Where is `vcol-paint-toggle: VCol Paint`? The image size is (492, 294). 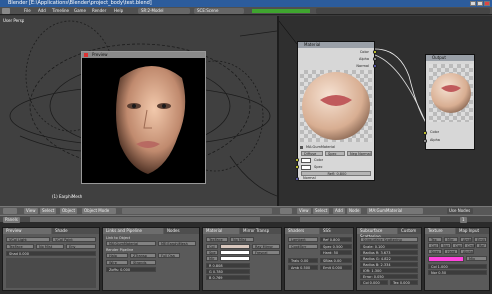
vcol-paint-toggle: VCol Paint is located at coordinates (74, 239).